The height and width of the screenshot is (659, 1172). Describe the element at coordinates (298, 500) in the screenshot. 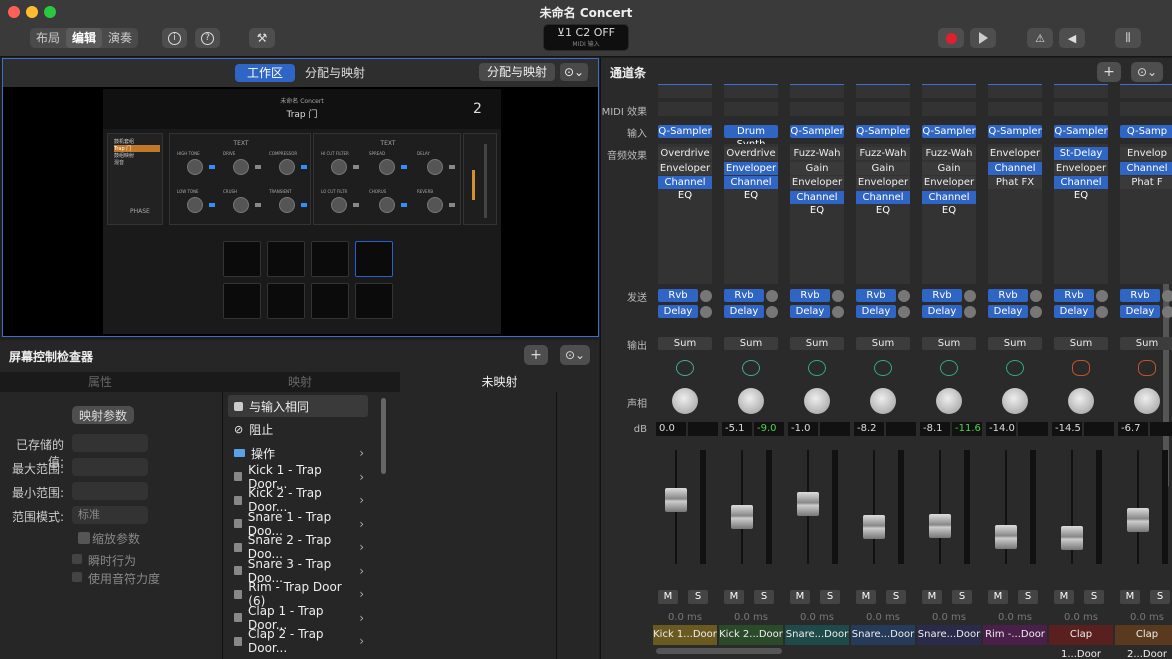

I see `map-list-item: Kick 2 - Trap Door... ›` at that location.